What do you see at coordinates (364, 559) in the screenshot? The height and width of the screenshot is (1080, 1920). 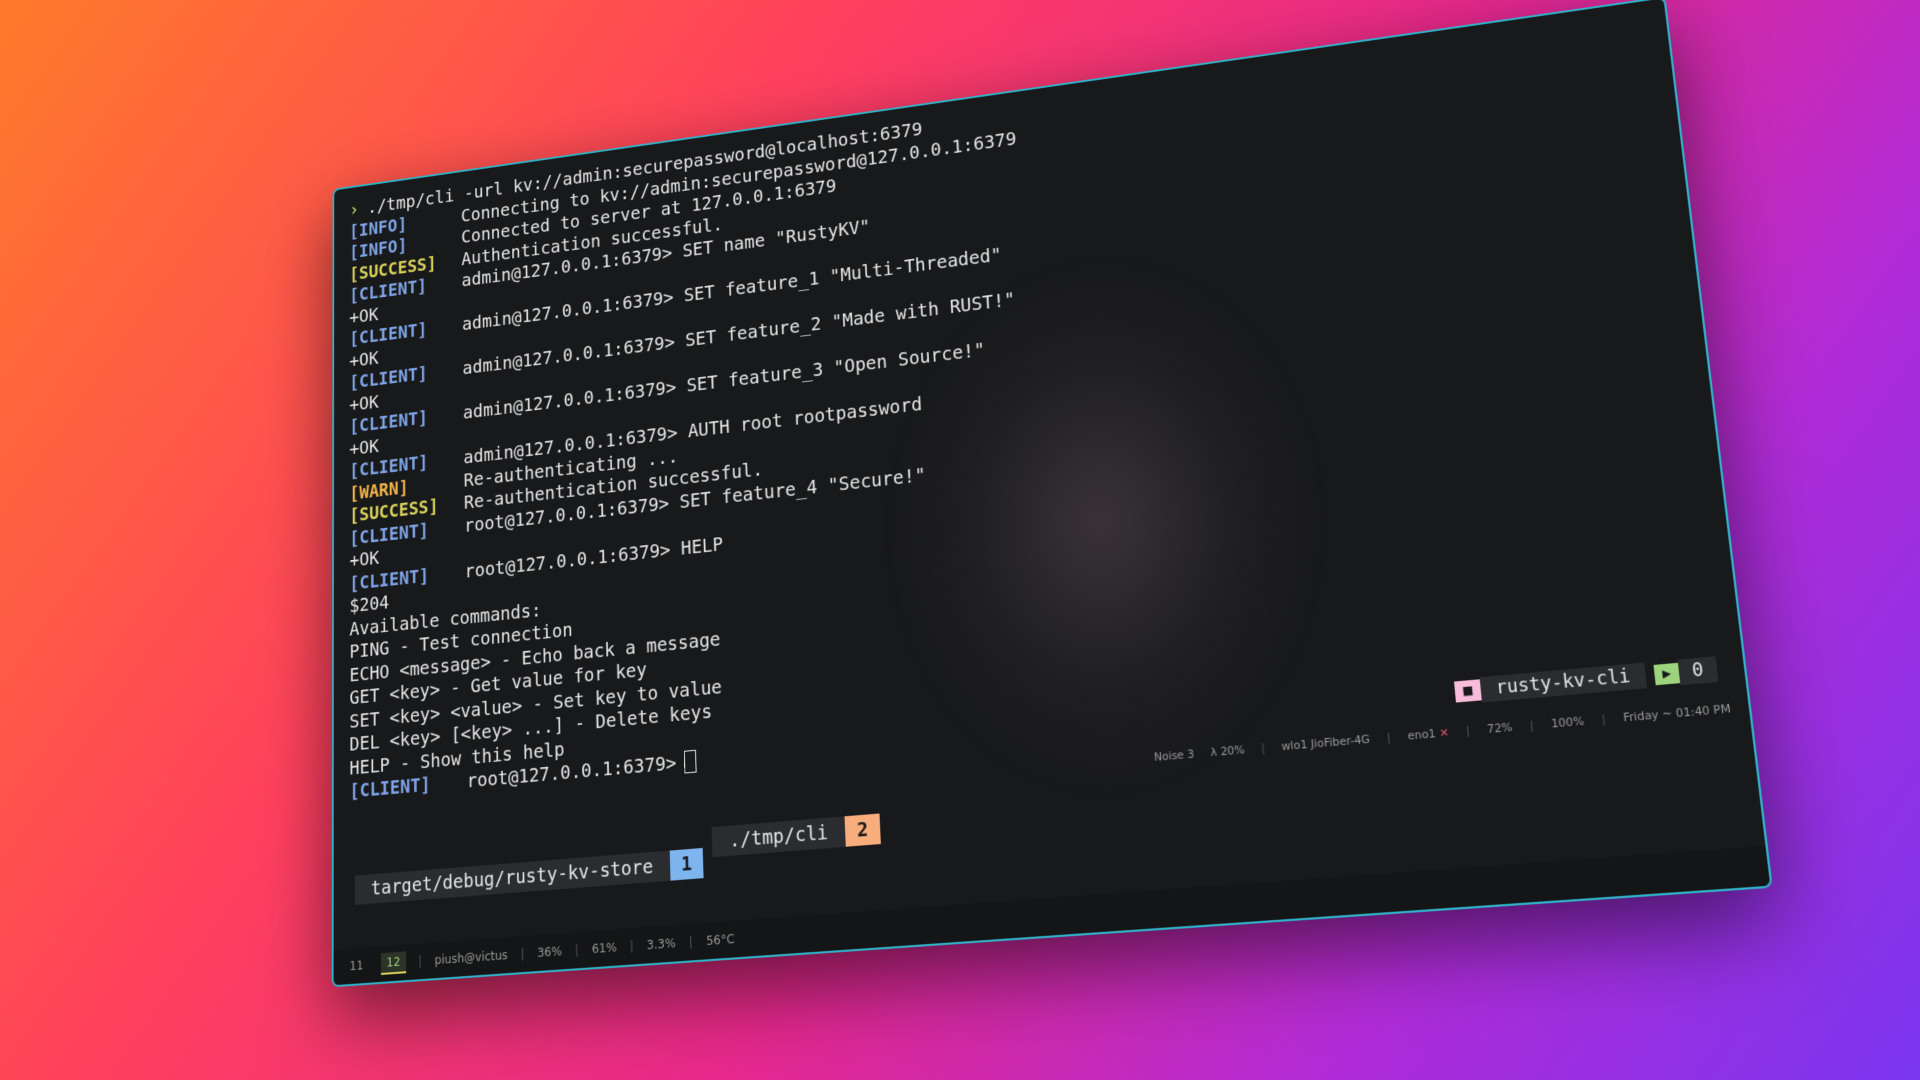 I see `line-text: +OK` at bounding box center [364, 559].